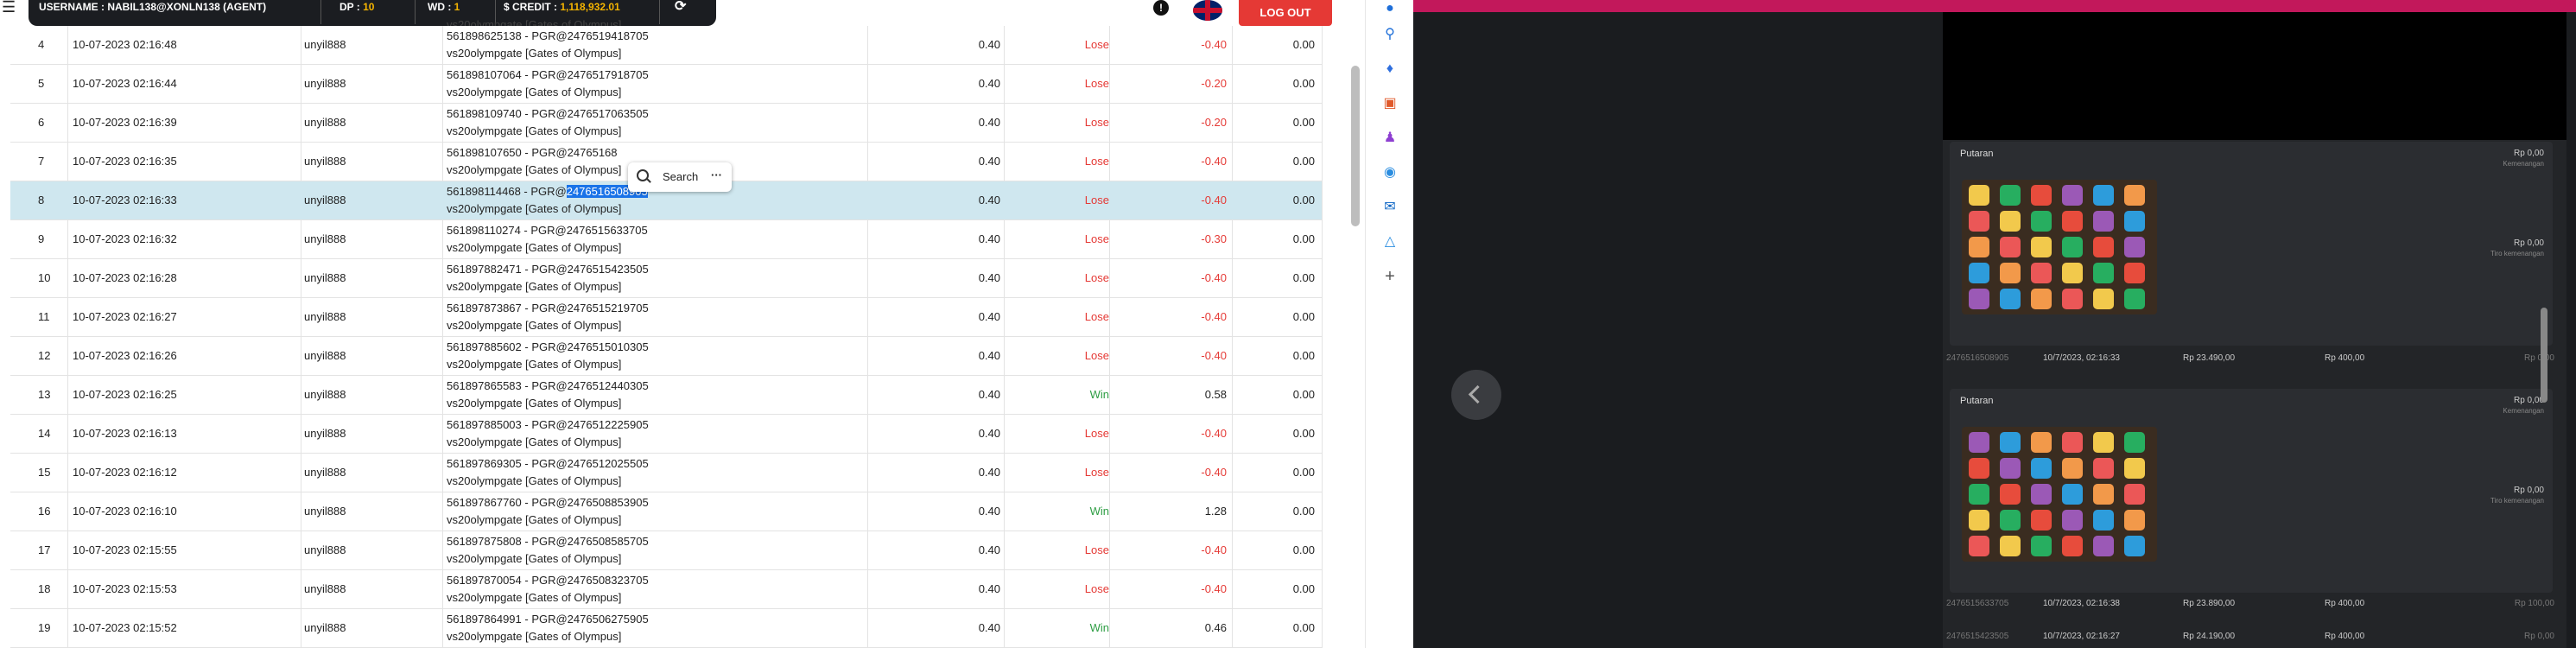  What do you see at coordinates (444, 7) in the screenshot?
I see `wd-stat: WD : 1` at bounding box center [444, 7].